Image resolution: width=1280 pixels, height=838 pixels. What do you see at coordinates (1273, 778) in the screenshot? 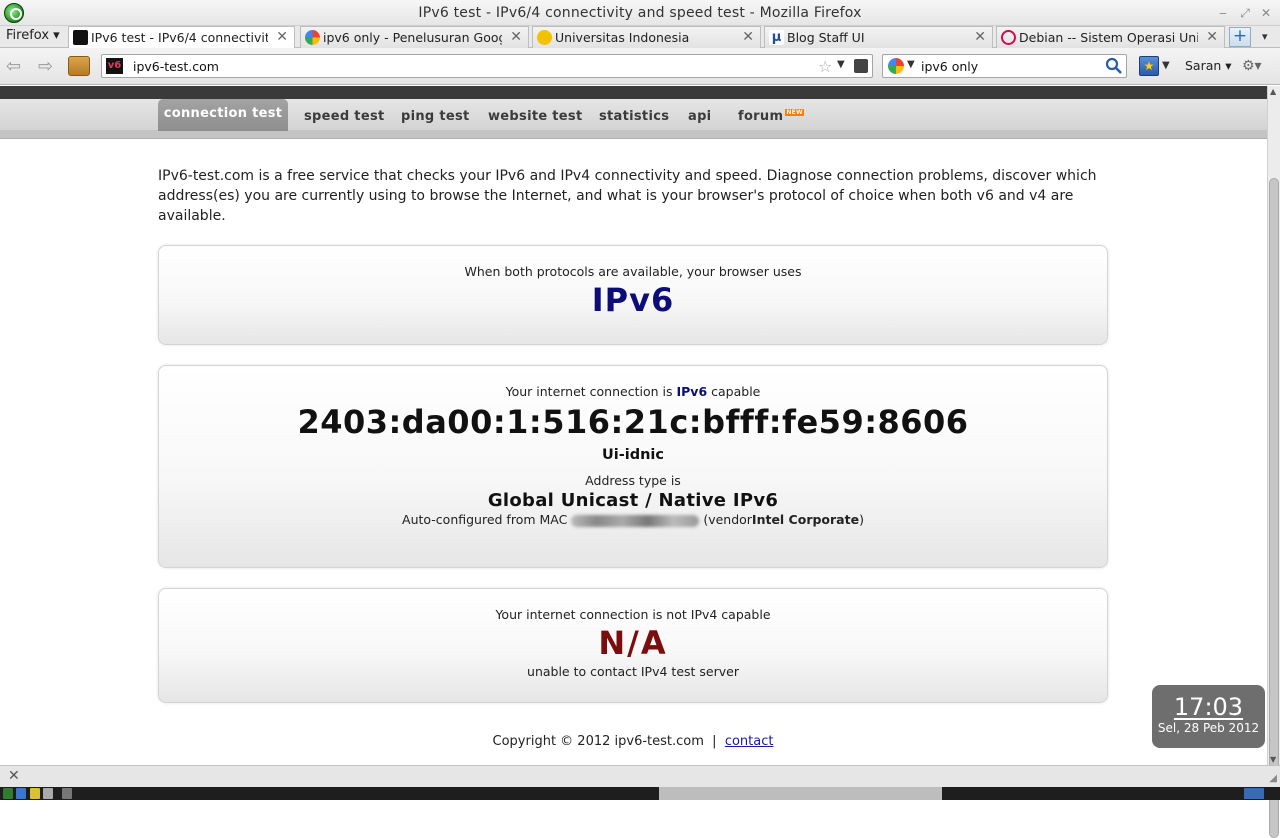
I see `resize-grip-icon: ◢` at bounding box center [1273, 778].